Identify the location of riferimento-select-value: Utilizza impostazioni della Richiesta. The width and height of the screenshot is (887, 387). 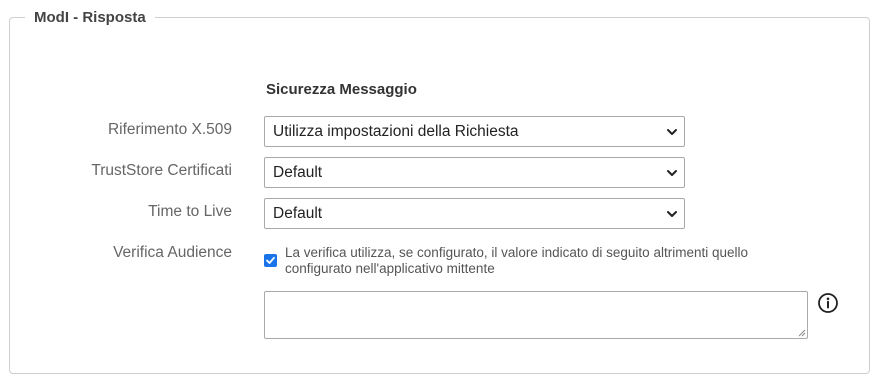
(396, 131).